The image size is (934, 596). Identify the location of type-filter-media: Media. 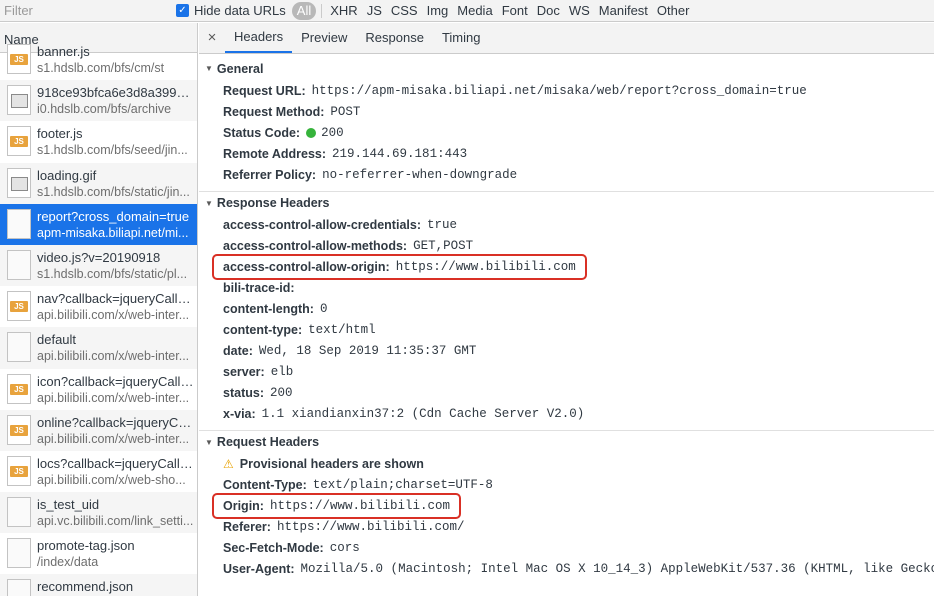
(474, 11).